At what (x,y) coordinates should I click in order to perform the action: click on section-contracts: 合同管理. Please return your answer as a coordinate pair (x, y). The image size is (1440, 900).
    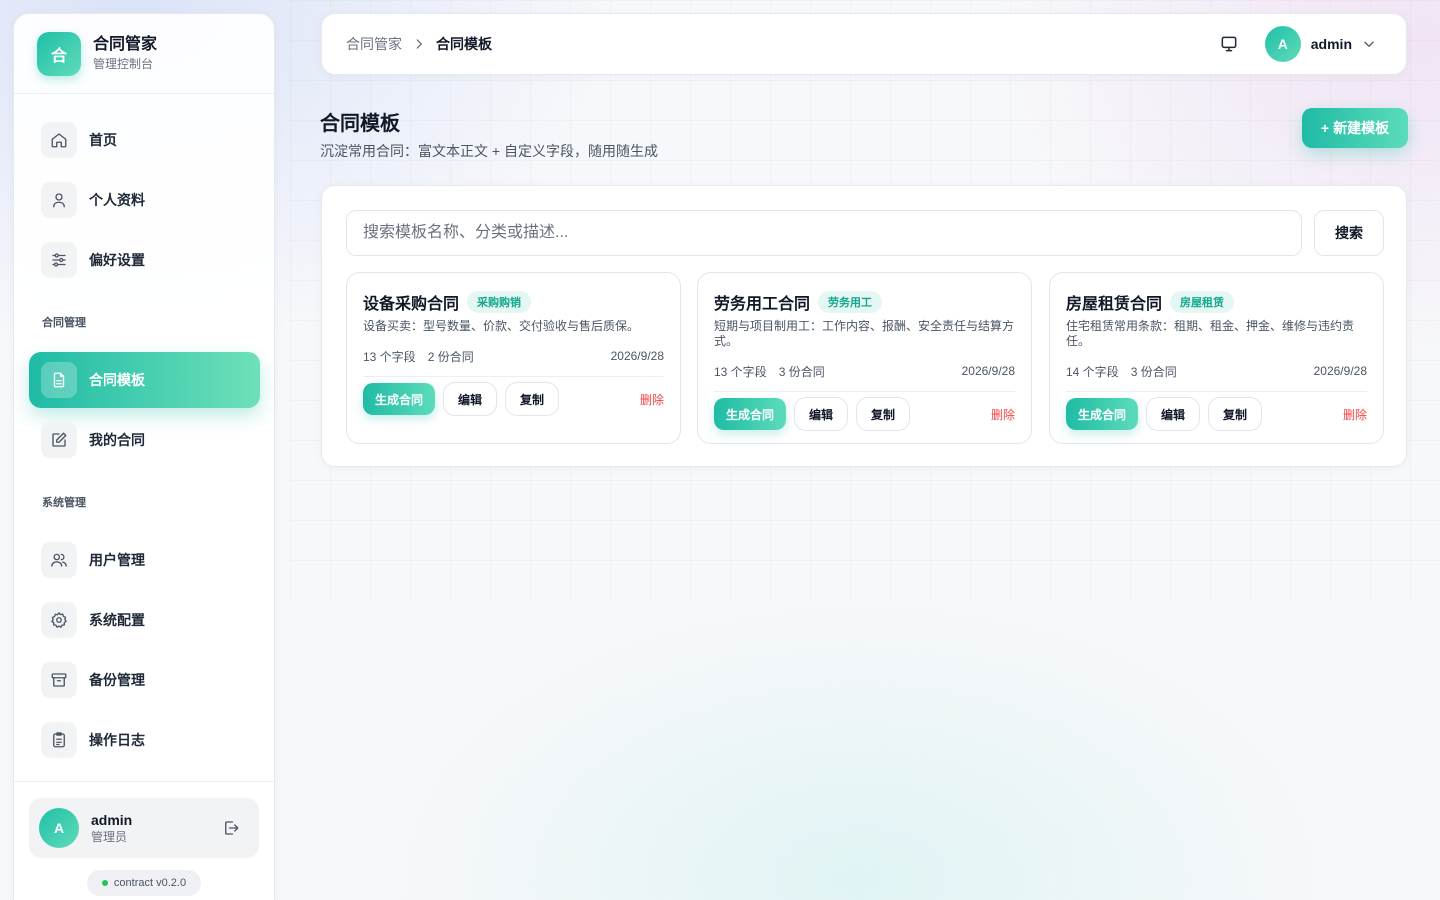
    Looking at the image, I should click on (64, 323).